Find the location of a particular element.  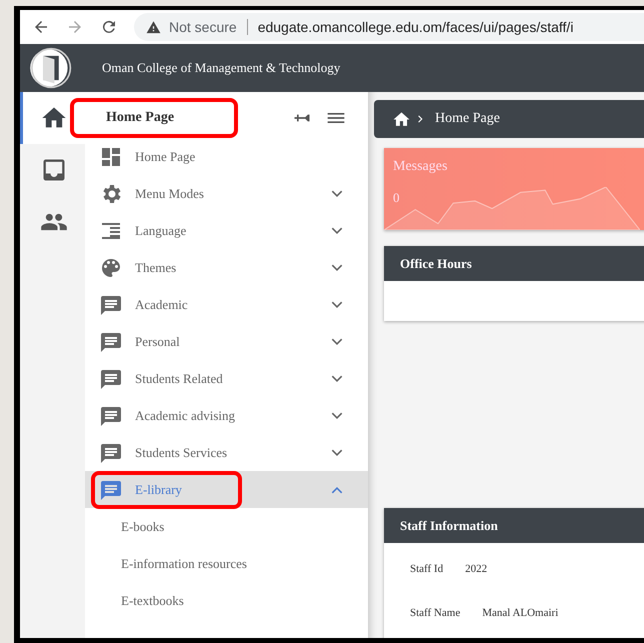

address-bar: Not secure edugate.omancollege.edu.om/faces/ui/pages/staff/i is located at coordinates (389, 27).